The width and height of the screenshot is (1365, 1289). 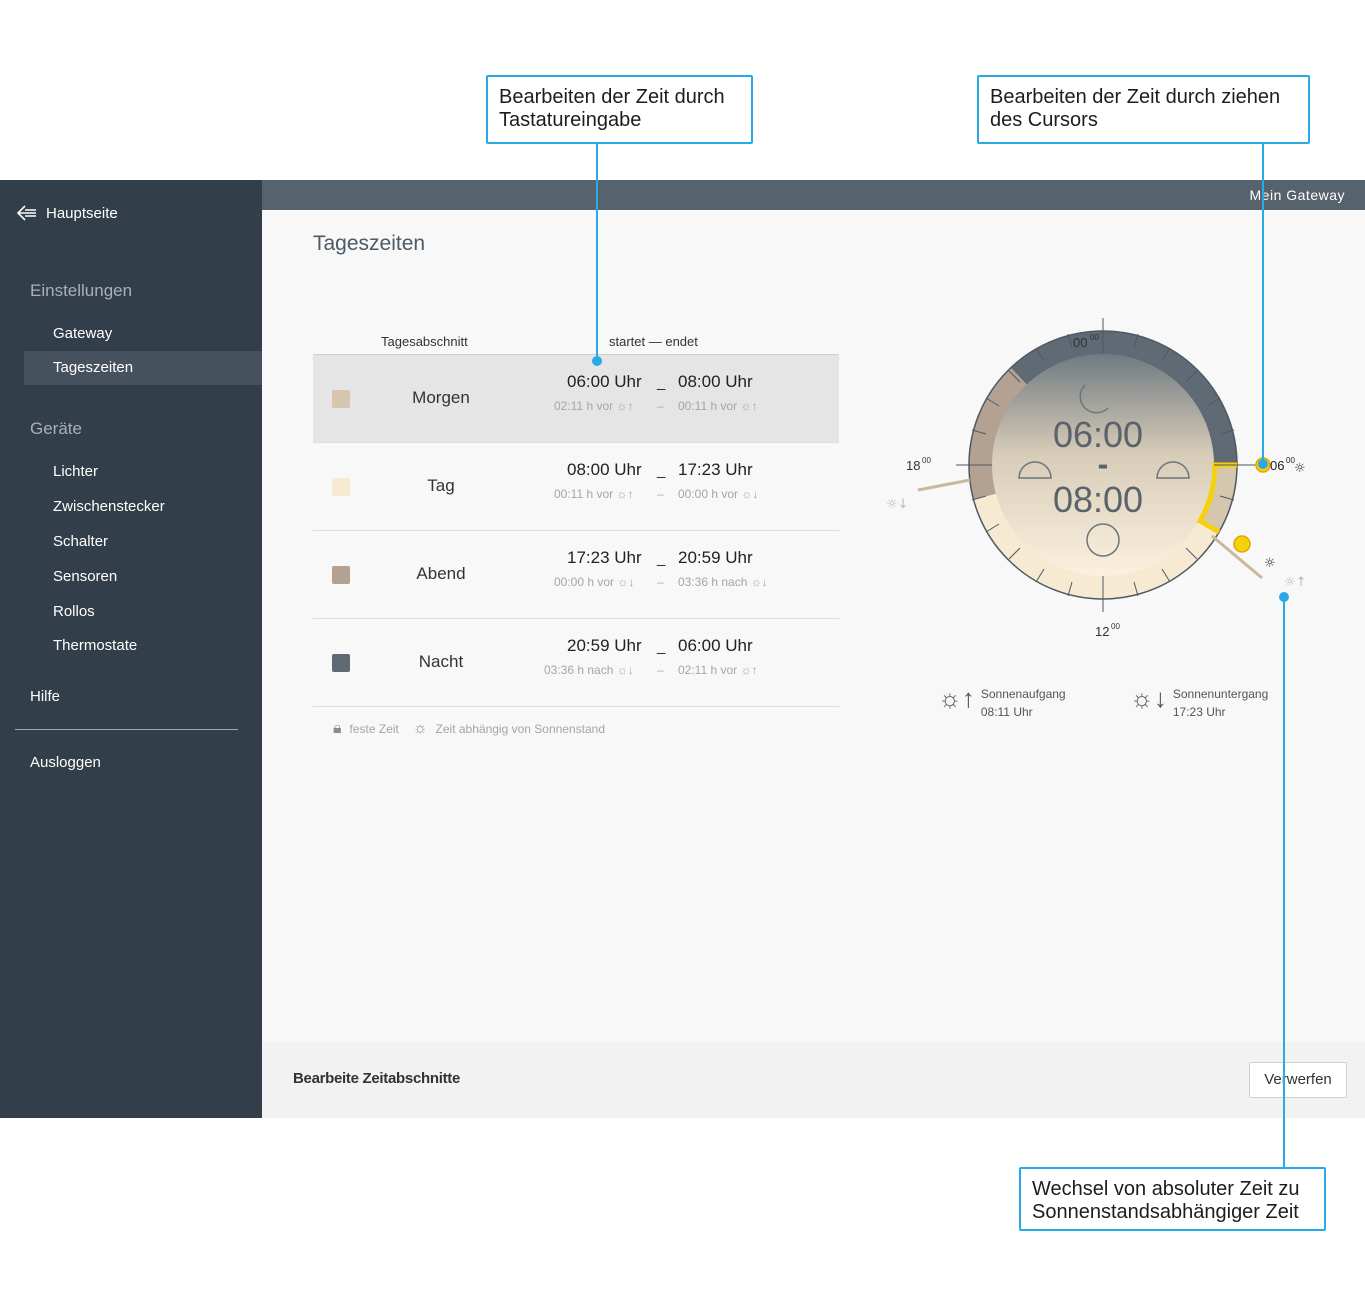 I want to click on sidebar-item-lichter: Lichter, so click(x=143, y=472).